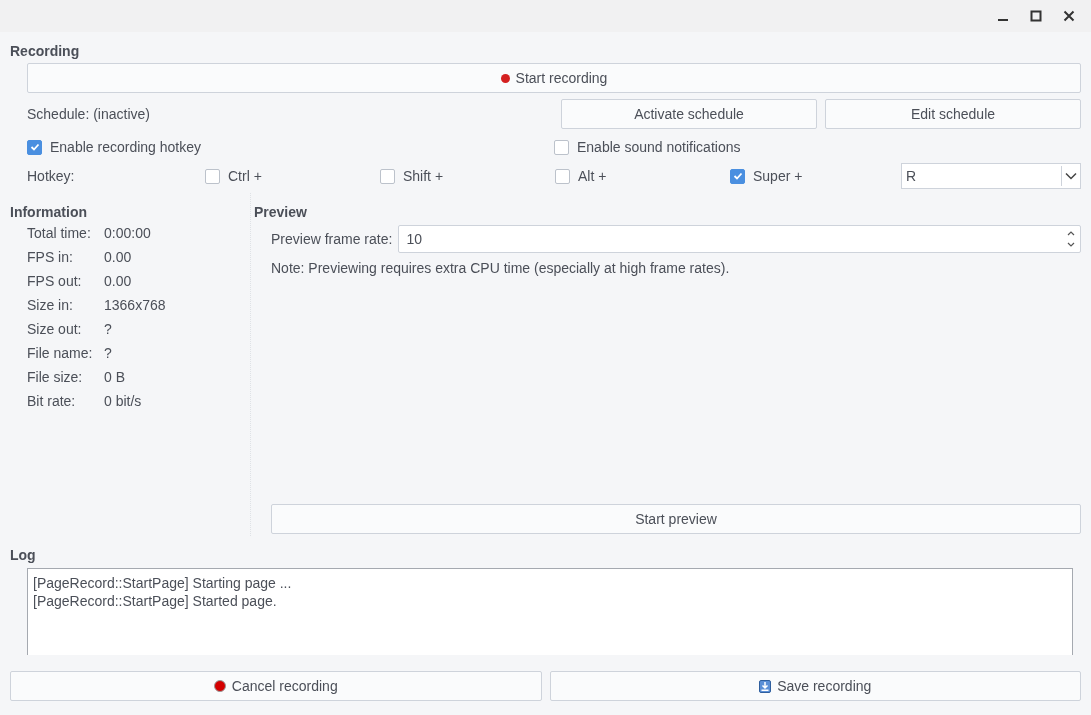 Image resolution: width=1091 pixels, height=715 pixels. I want to click on log-line: [PageRecord::StartPage] Started page., so click(155, 601).